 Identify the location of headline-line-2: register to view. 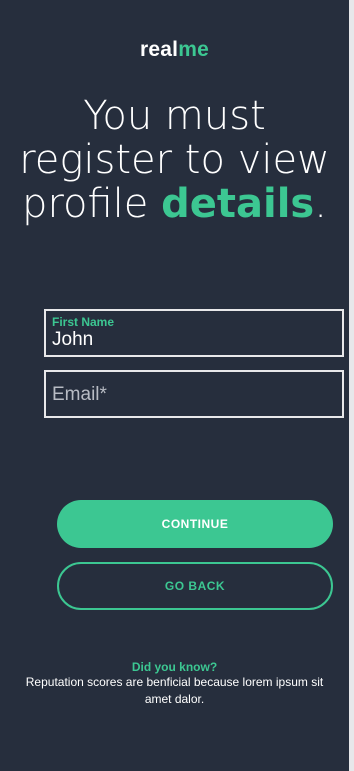
(174, 160).